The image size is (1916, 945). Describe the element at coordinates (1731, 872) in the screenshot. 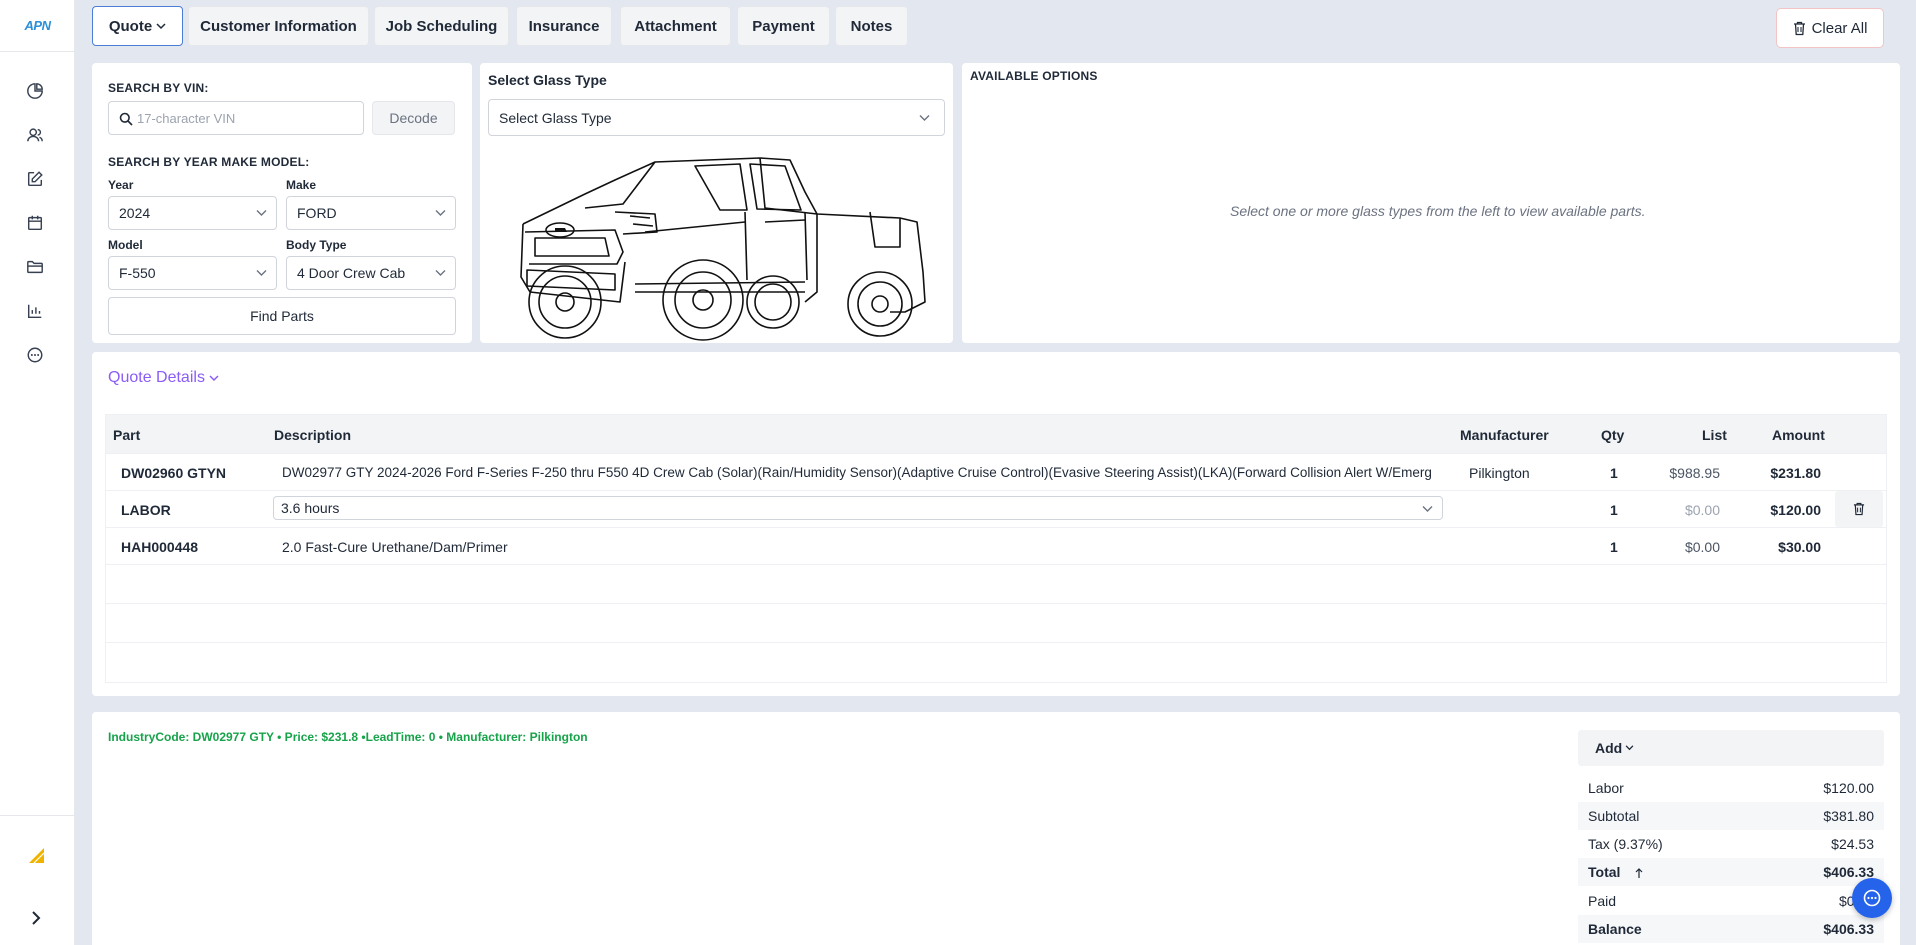

I see `summary-total: Total $406.33` at that location.